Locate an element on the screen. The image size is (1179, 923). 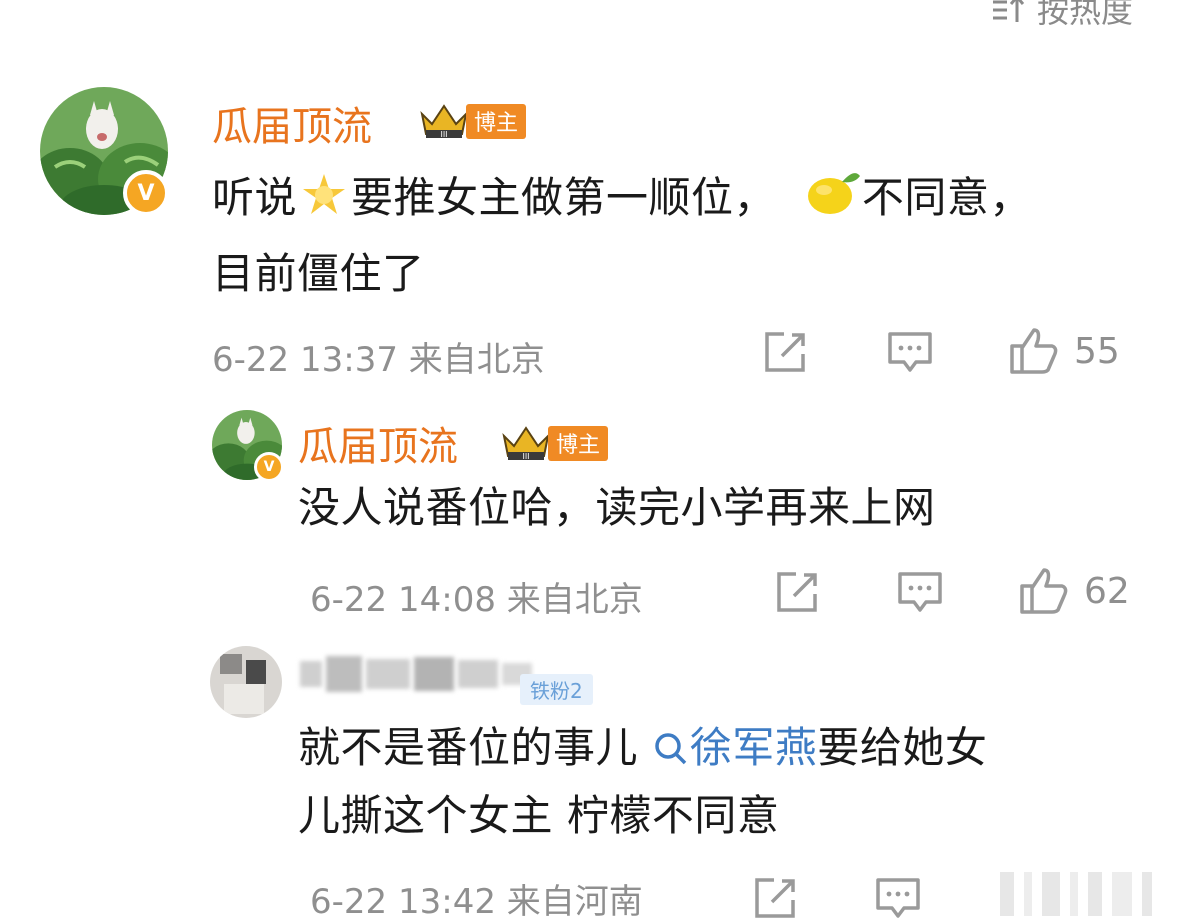
like-count: 55 is located at coordinates (1097, 351).